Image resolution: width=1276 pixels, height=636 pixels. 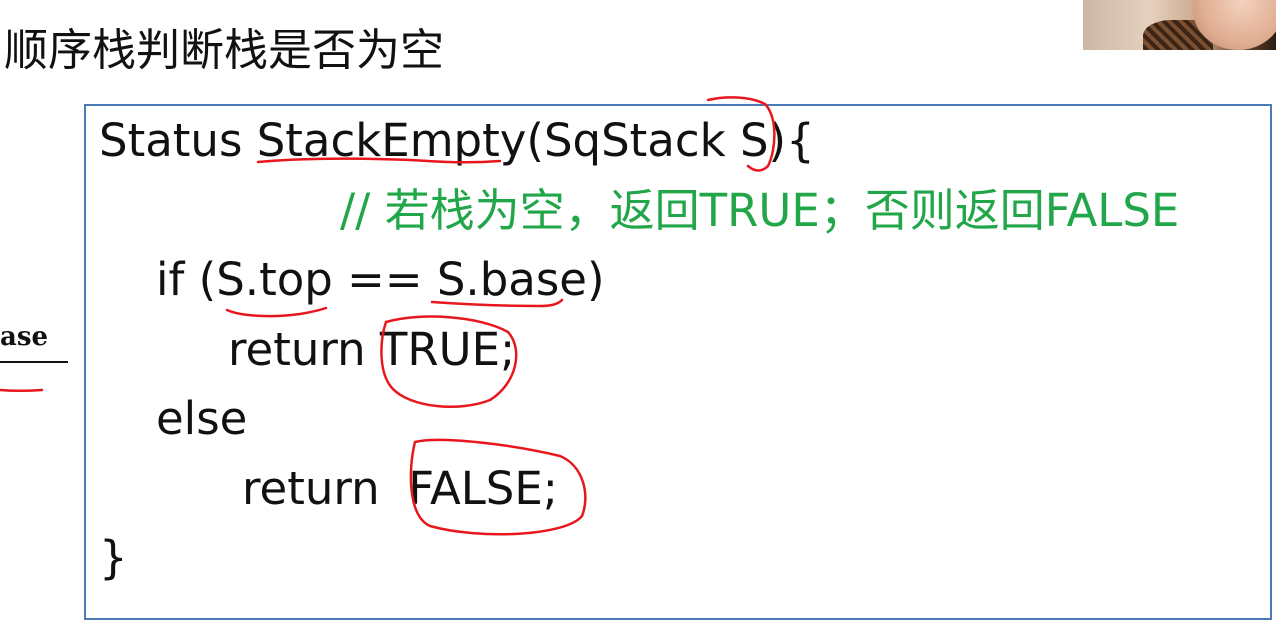 I want to click on code-line-else: else, so click(x=202, y=418).